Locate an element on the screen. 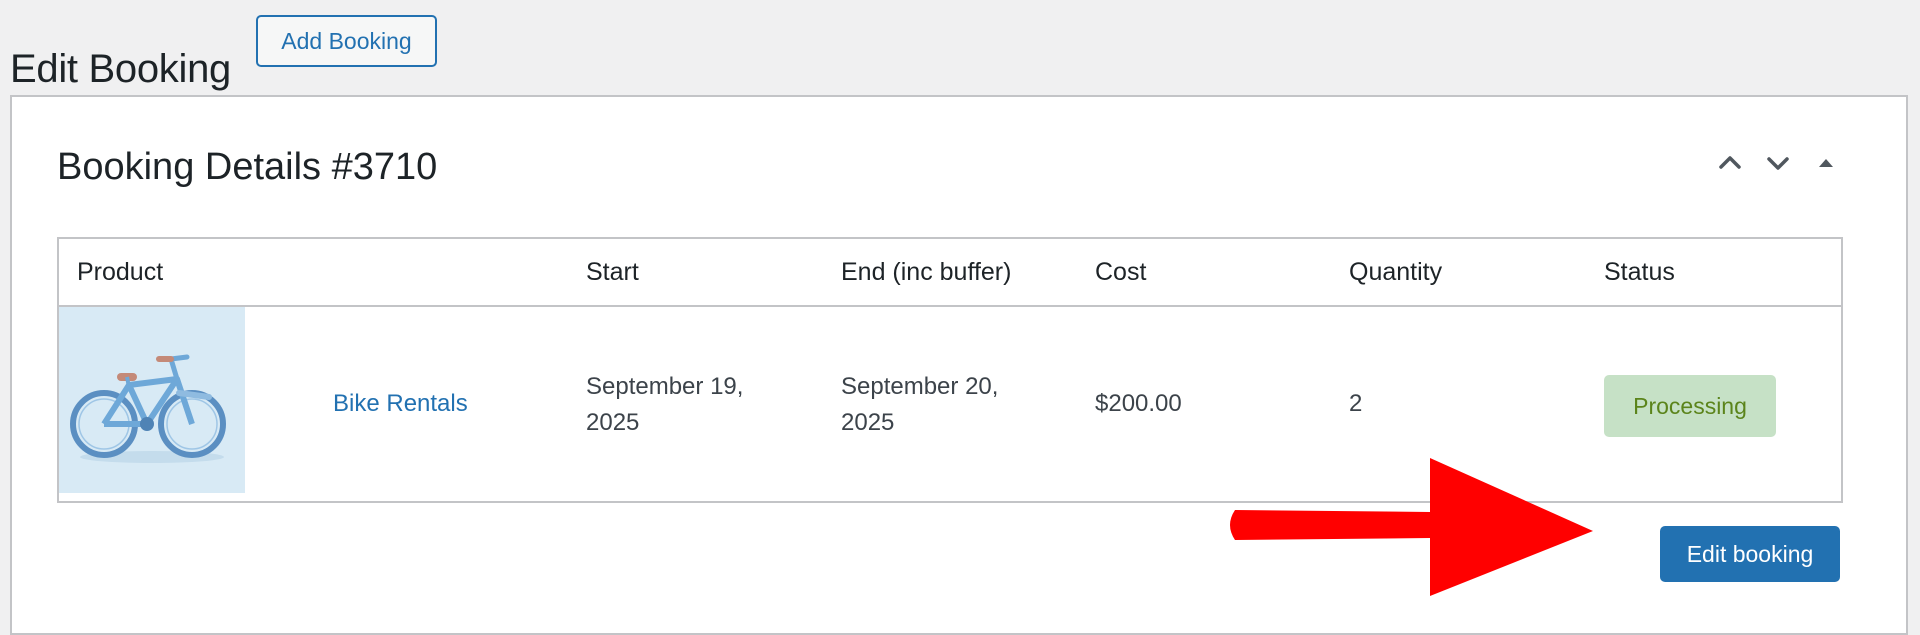  cost-value: $200.00 is located at coordinates (1138, 403).